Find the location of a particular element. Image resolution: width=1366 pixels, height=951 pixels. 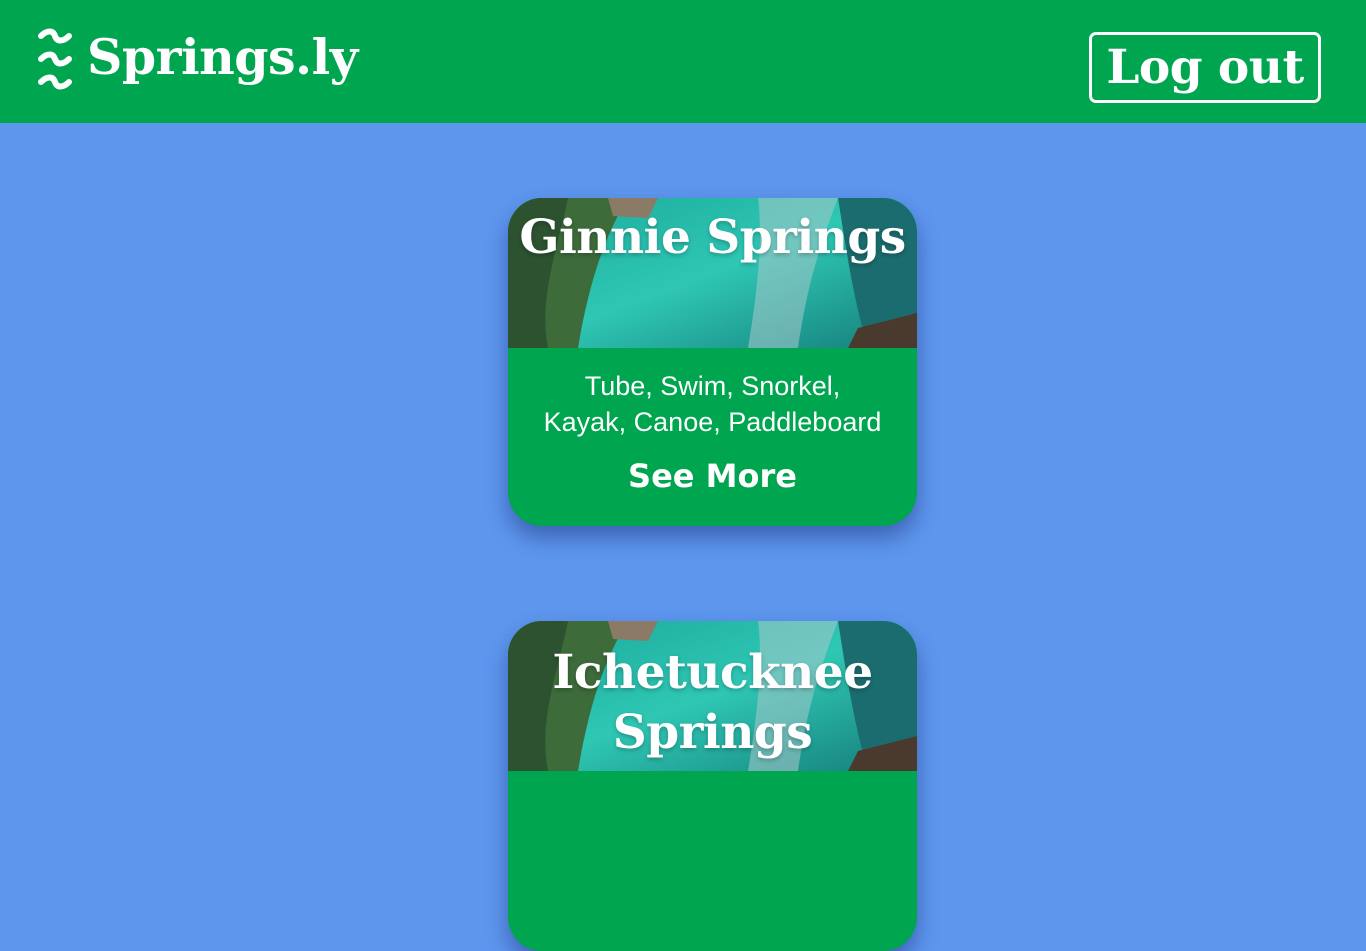

brand-name: Springs.ly is located at coordinates (222, 57).